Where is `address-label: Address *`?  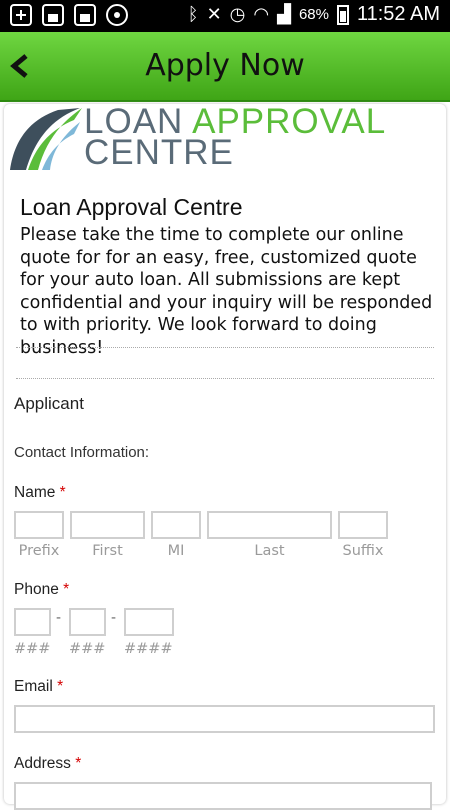
address-label: Address * is located at coordinates (47, 764).